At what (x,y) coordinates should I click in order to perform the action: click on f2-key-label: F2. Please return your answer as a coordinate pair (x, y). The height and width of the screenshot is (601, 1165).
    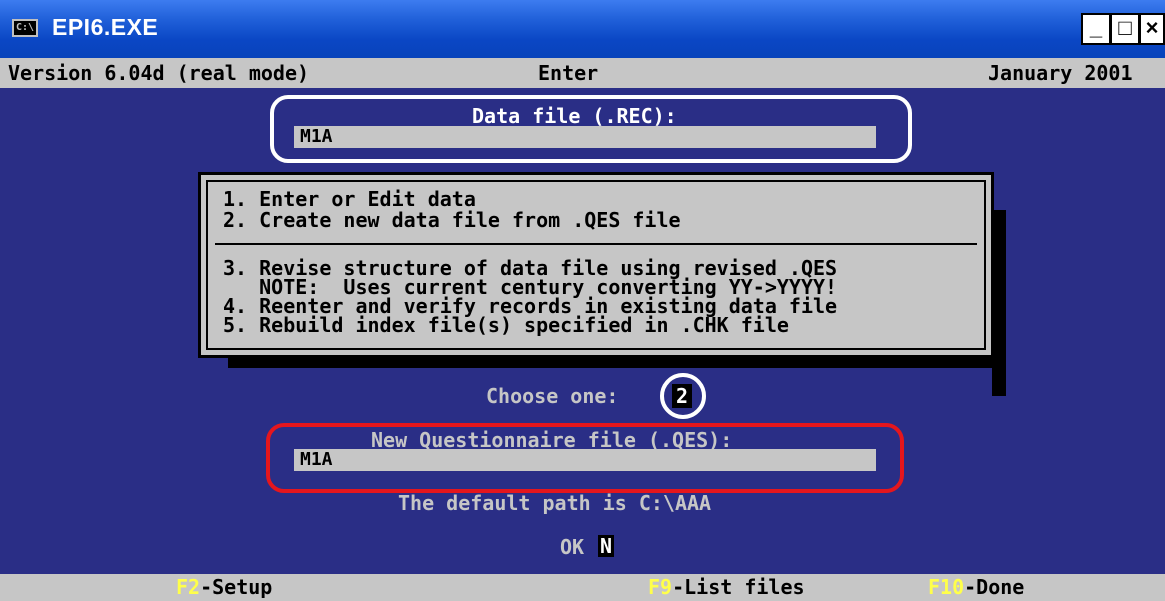
    Looking at the image, I should click on (188, 587).